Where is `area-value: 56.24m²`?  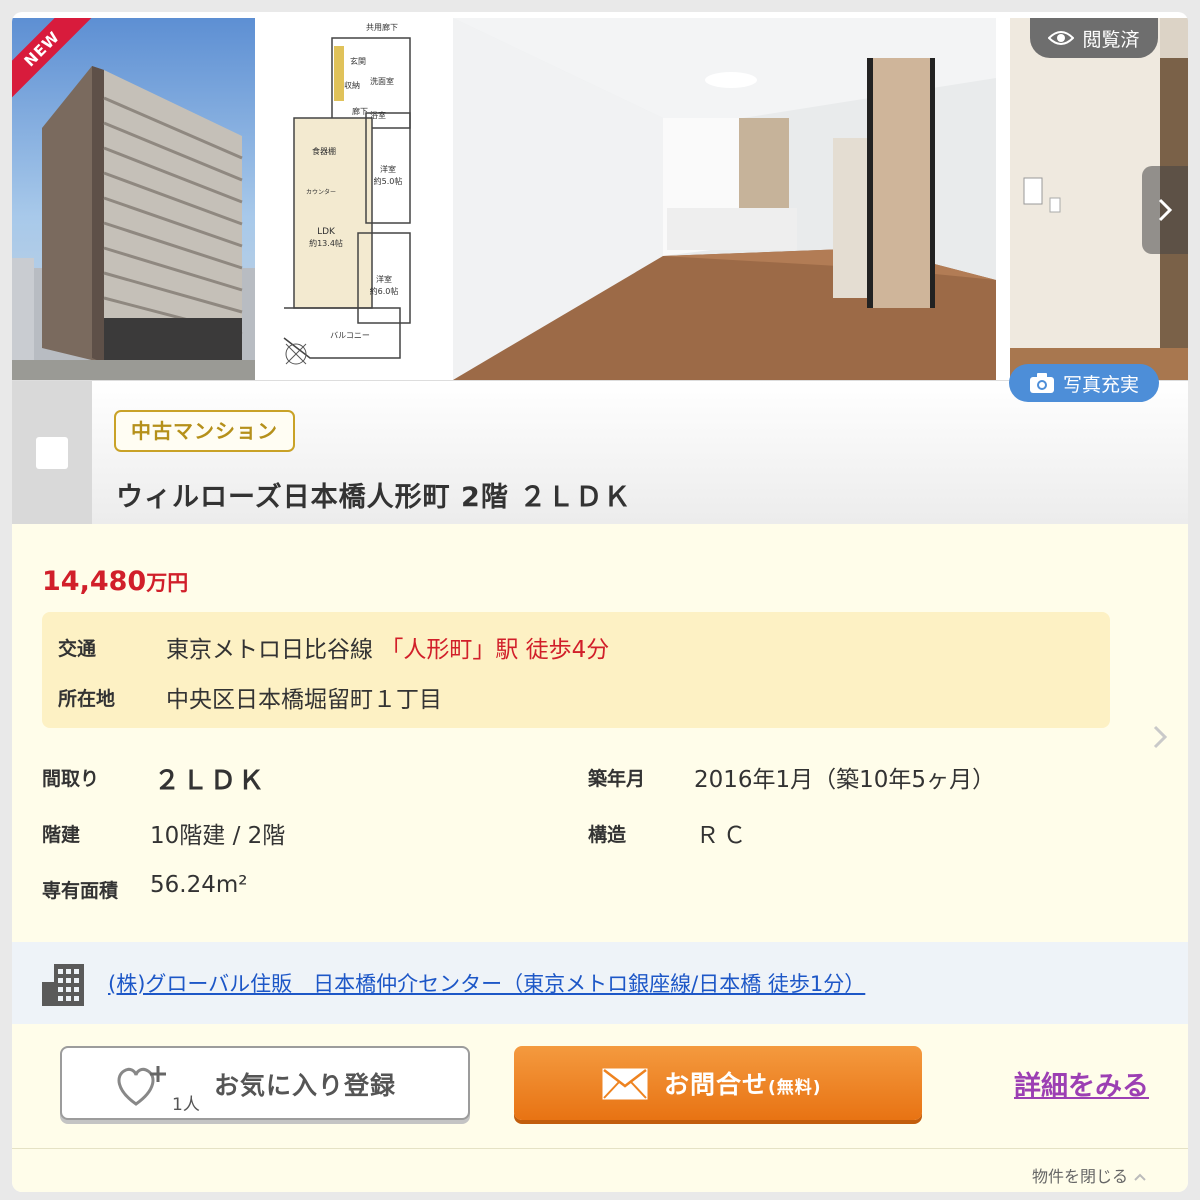 area-value: 56.24m² is located at coordinates (199, 885).